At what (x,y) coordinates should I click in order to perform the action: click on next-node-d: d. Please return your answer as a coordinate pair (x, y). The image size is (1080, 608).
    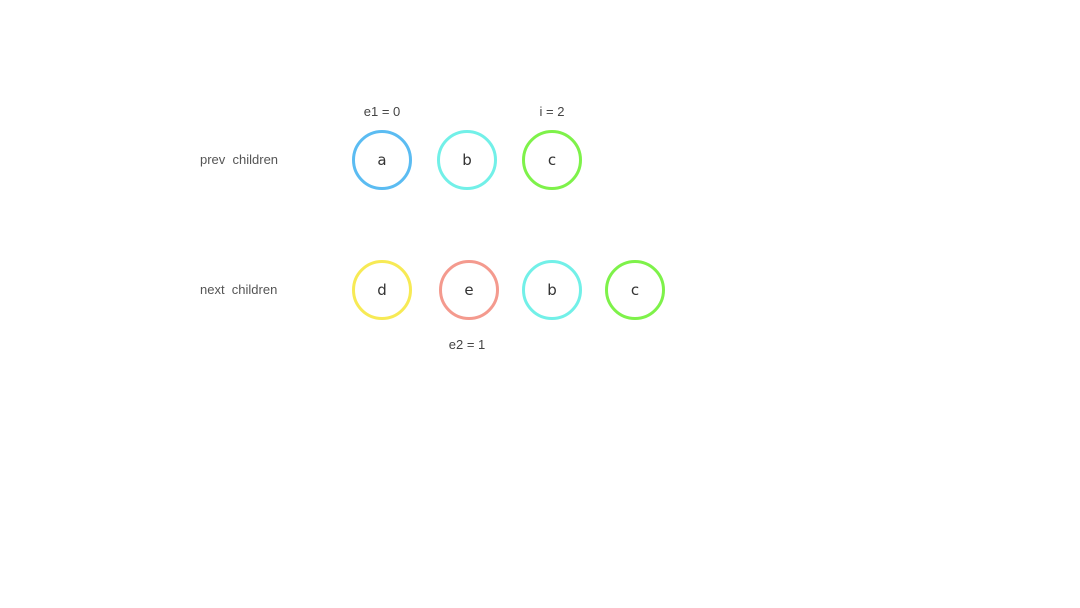
    Looking at the image, I should click on (382, 290).